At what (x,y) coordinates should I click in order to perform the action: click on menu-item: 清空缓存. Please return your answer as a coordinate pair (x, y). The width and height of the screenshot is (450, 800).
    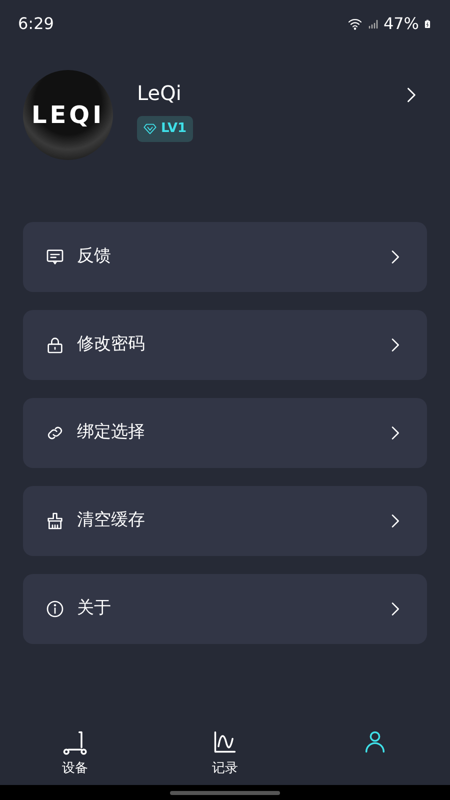
    Looking at the image, I should click on (225, 521).